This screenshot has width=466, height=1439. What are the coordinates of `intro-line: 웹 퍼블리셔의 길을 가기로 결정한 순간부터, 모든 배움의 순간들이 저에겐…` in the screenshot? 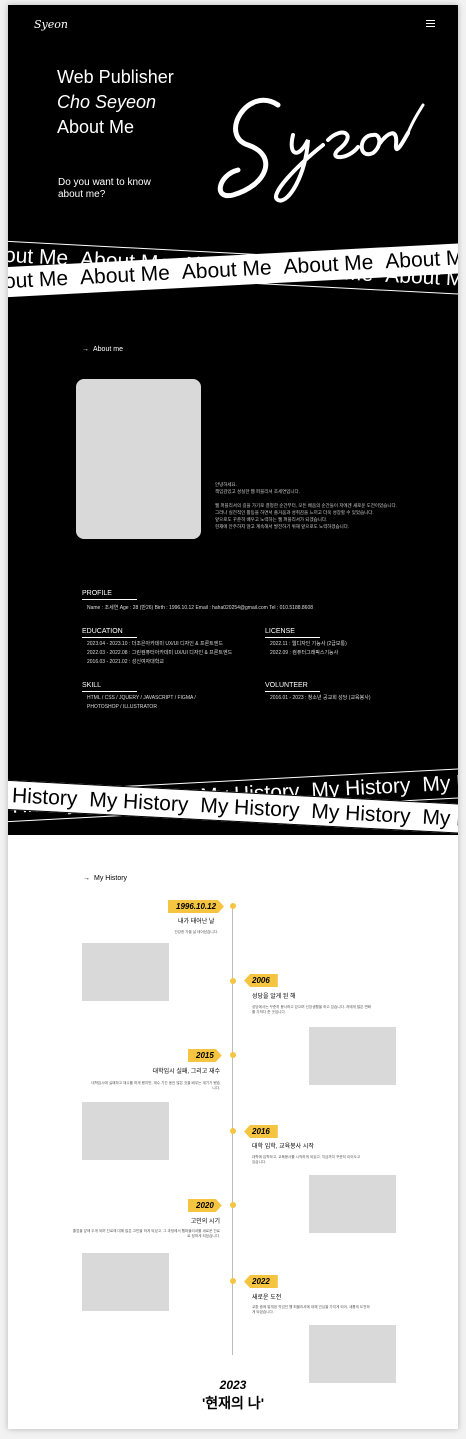 It's located at (306, 505).